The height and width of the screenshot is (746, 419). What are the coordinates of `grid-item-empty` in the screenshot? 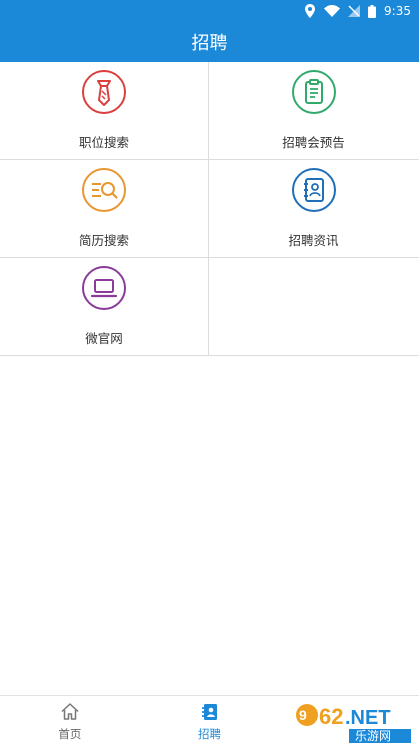 It's located at (313, 306).